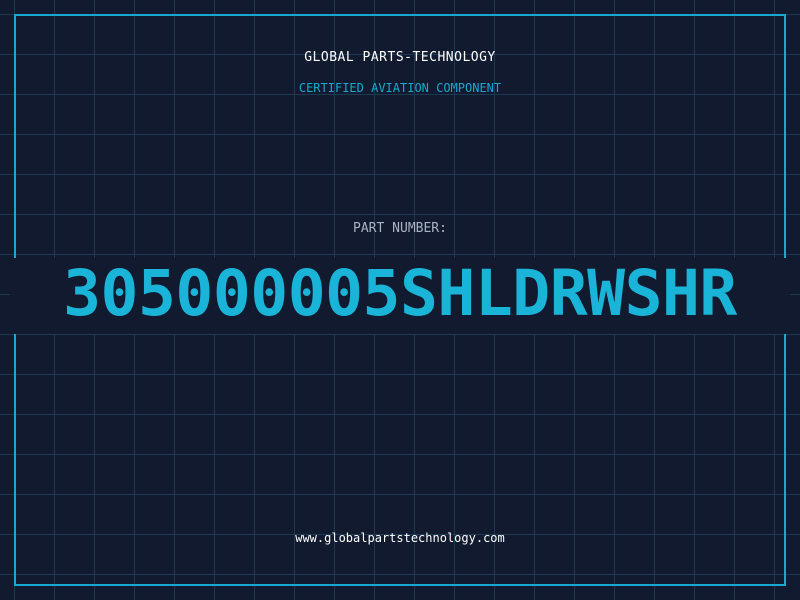 The height and width of the screenshot is (600, 800). Describe the element at coordinates (400, 57) in the screenshot. I see `brand-title: GLOBAL PARTS-TECHNOLOGY` at that location.